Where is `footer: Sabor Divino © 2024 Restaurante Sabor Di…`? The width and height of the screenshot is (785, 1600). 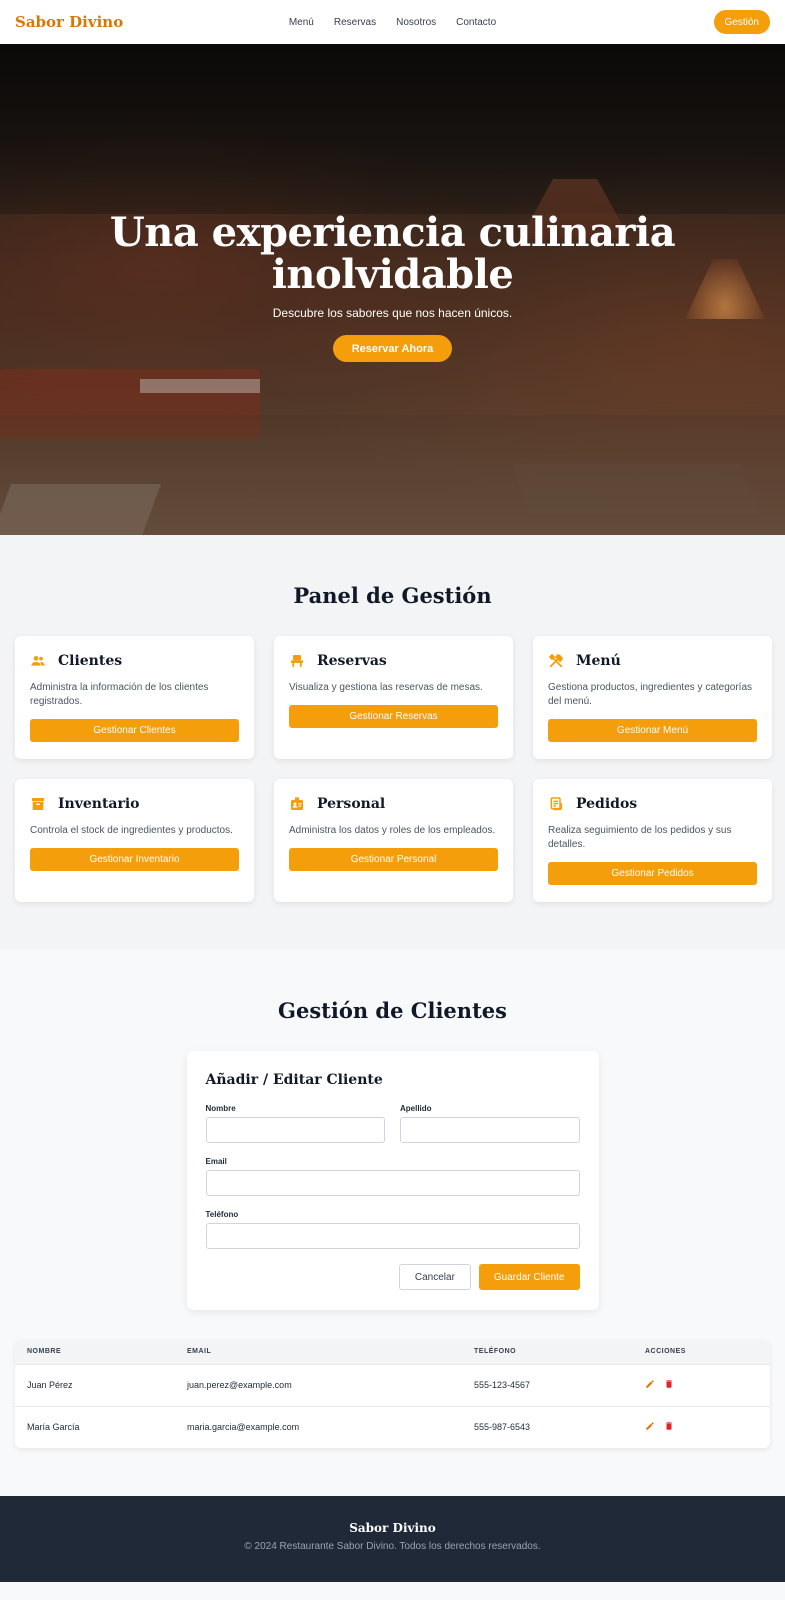
footer: Sabor Divino © 2024 Restaurante Sabor Di… is located at coordinates (392, 1539).